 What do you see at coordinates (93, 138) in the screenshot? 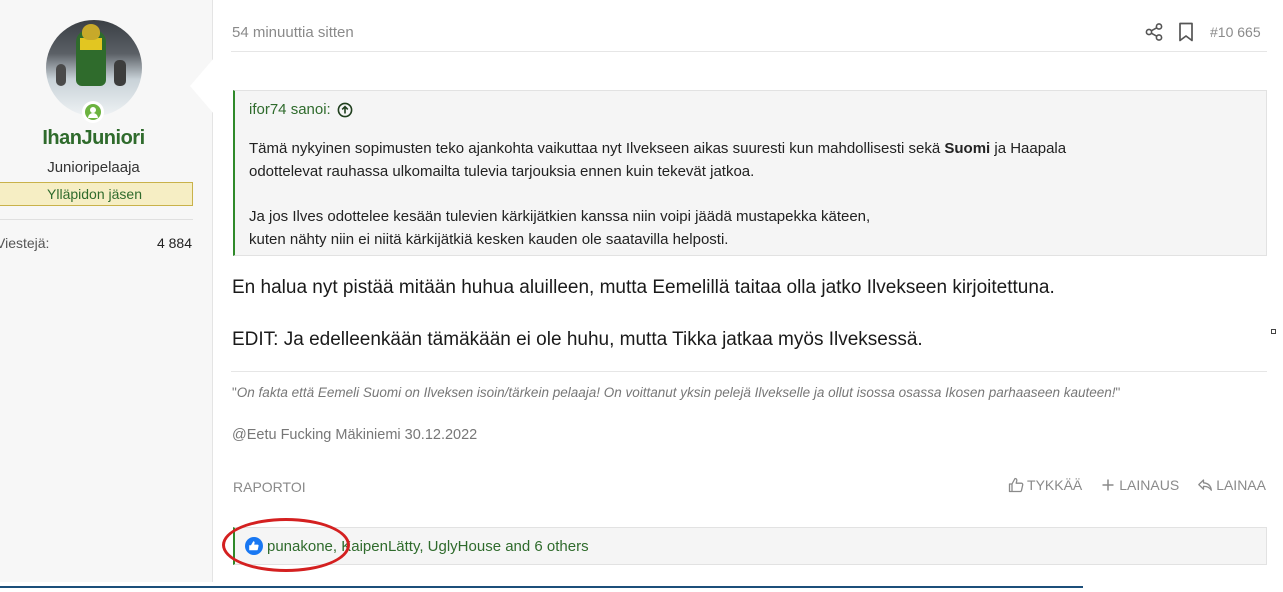
I see `username: IhanJuniori` at bounding box center [93, 138].